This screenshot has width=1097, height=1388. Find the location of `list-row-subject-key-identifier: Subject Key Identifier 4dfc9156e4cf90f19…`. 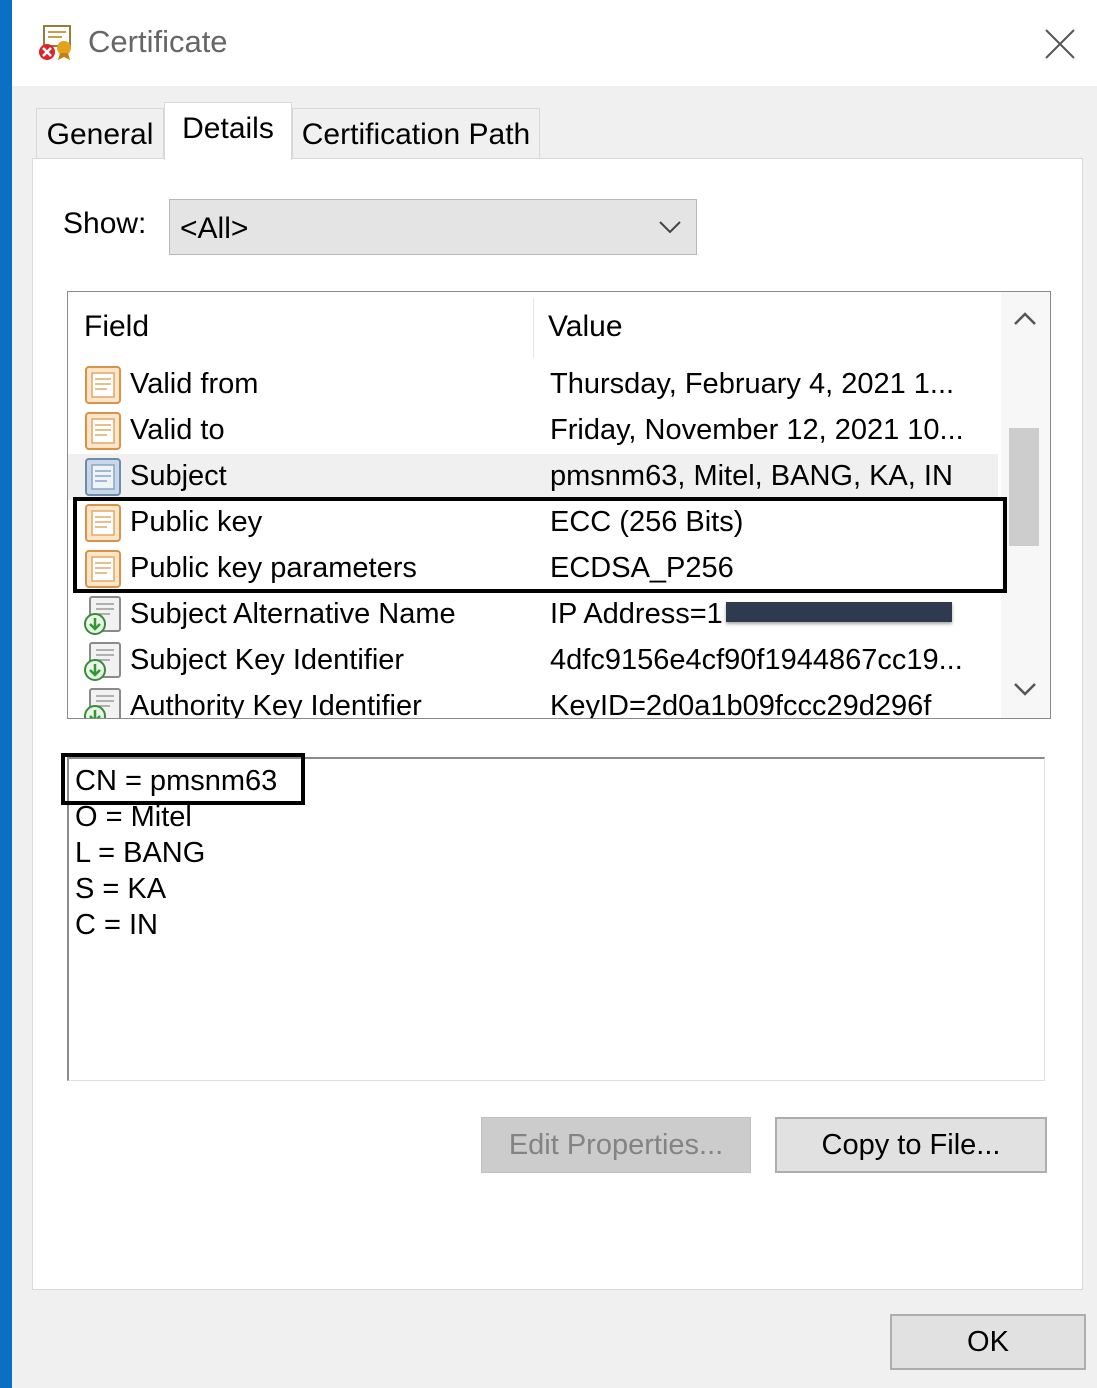

list-row-subject-key-identifier: Subject Key Identifier 4dfc9156e4cf90f19… is located at coordinates (533, 661).